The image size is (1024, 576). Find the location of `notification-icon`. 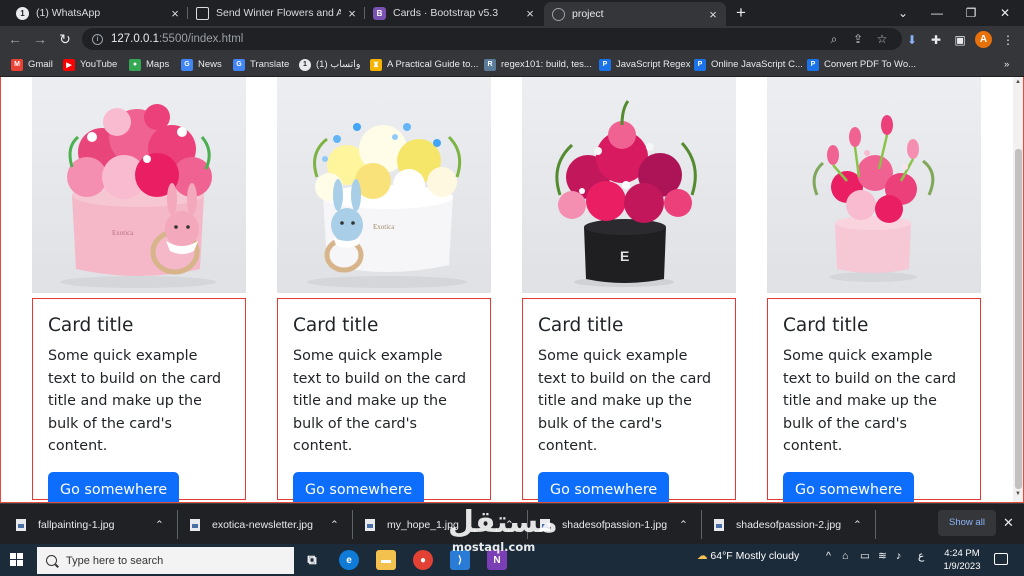

notification-icon is located at coordinates (1001, 559).